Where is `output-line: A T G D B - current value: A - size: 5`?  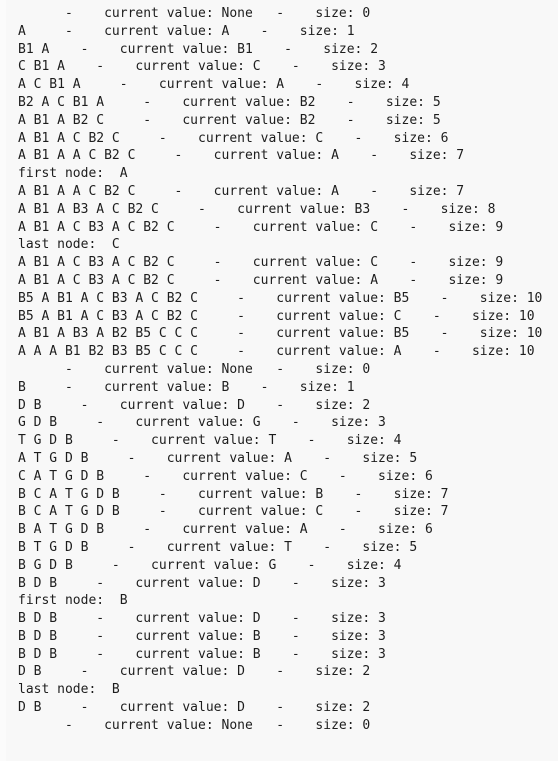 output-line: A T G D B - current value: A - size: 5 is located at coordinates (218, 458).